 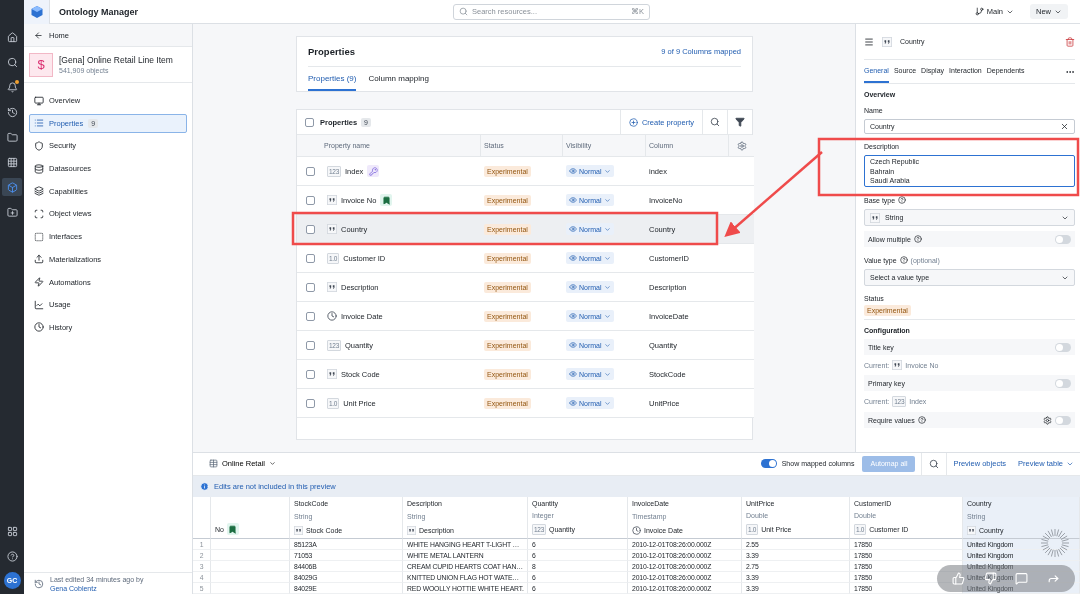 I want to click on lightning-icon, so click(x=39, y=282).